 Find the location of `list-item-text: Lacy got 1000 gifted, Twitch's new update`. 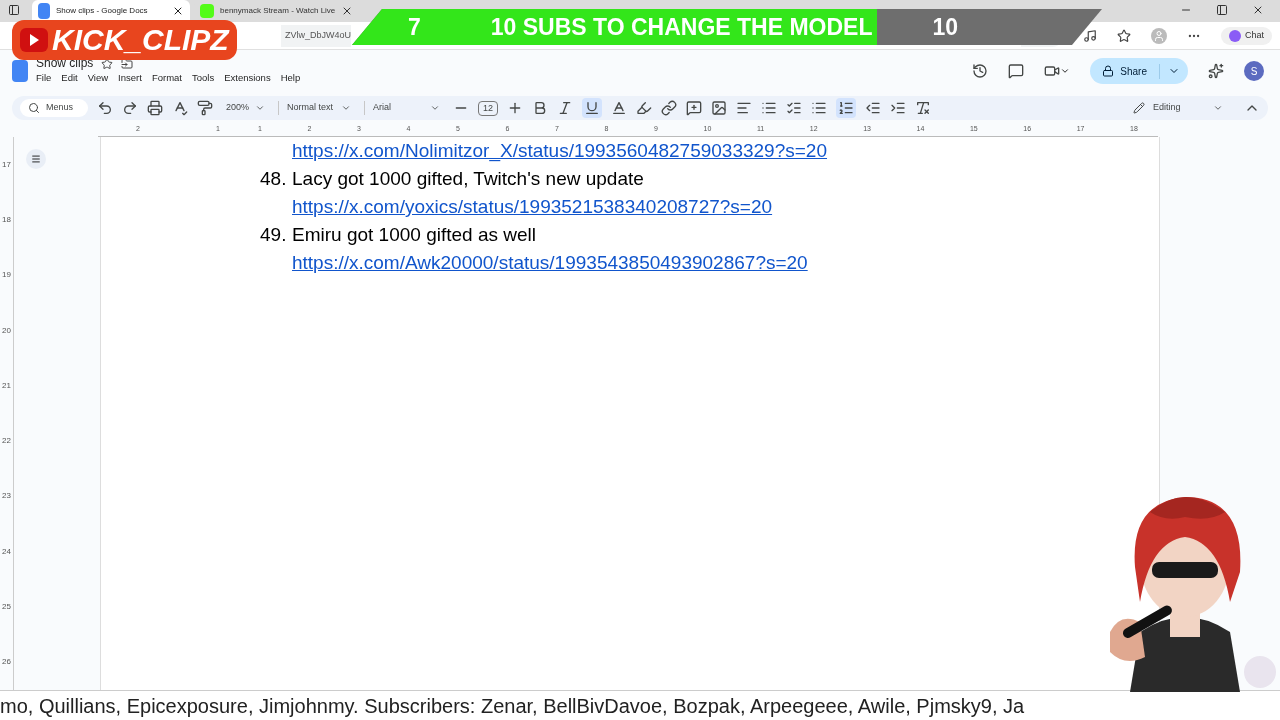

list-item-text: Lacy got 1000 gifted, Twitch's new update is located at coordinates (468, 179).